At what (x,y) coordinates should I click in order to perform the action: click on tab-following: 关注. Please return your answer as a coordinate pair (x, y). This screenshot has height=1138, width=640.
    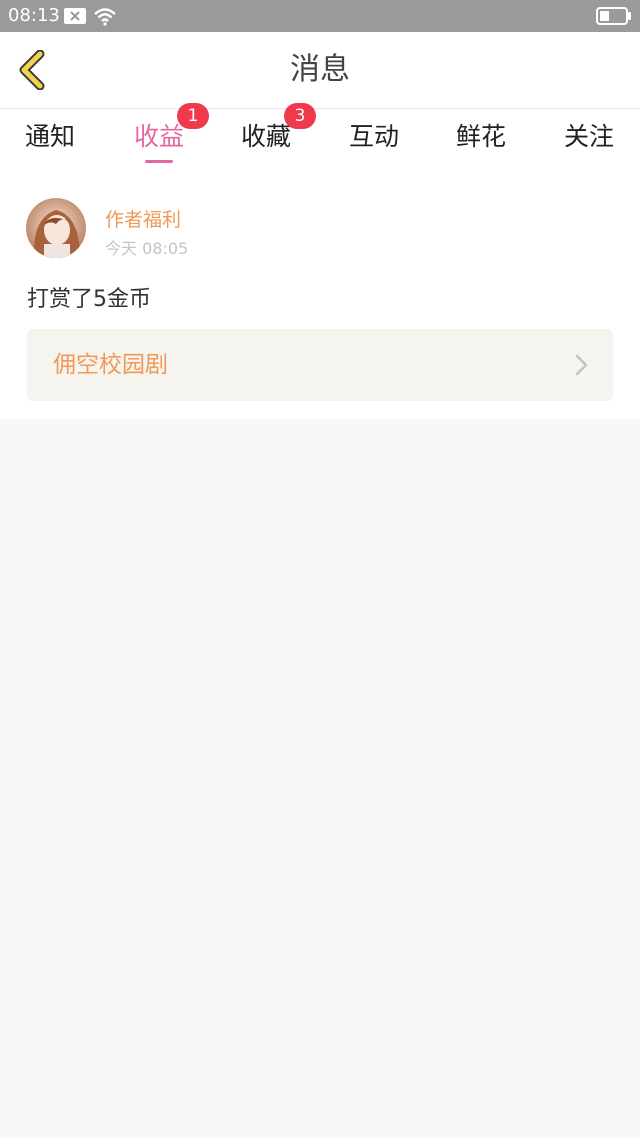
    Looking at the image, I should click on (589, 140).